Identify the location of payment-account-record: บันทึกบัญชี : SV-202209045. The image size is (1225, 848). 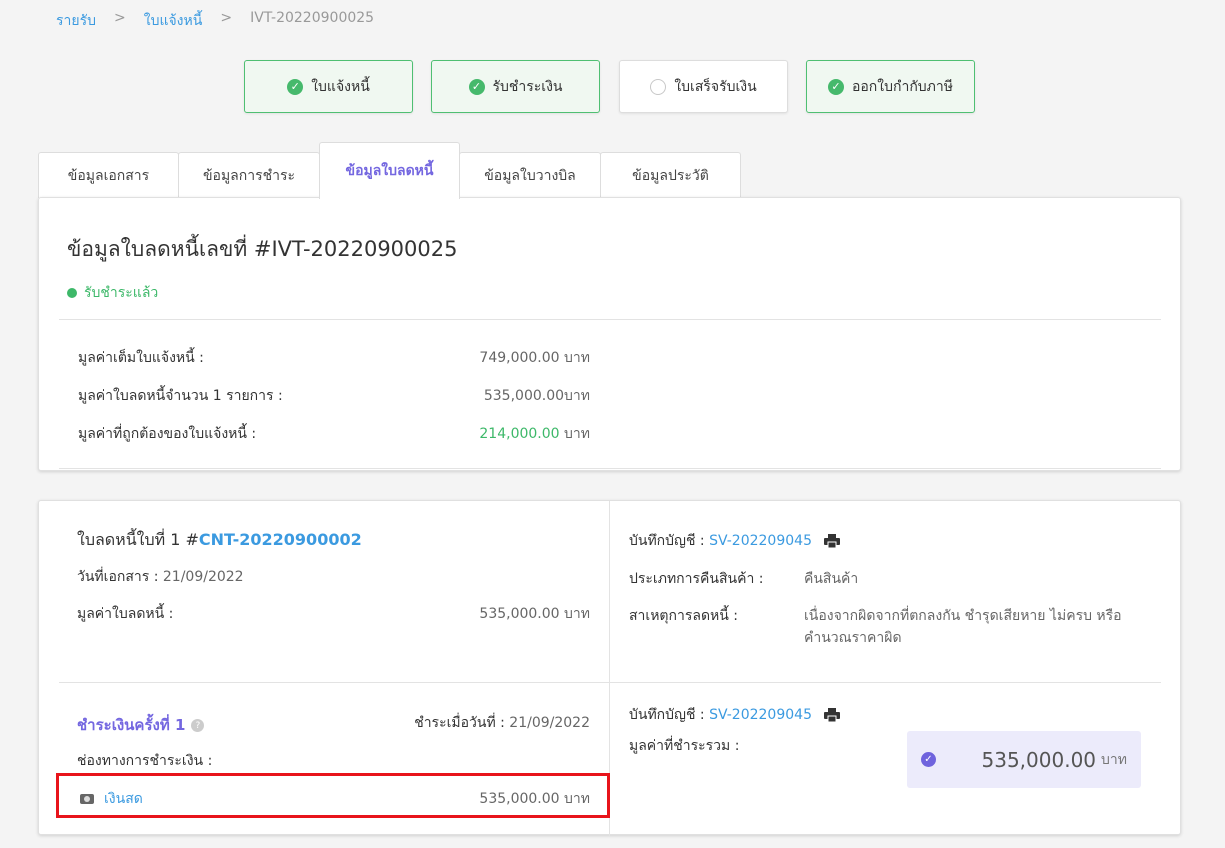
(735, 715).